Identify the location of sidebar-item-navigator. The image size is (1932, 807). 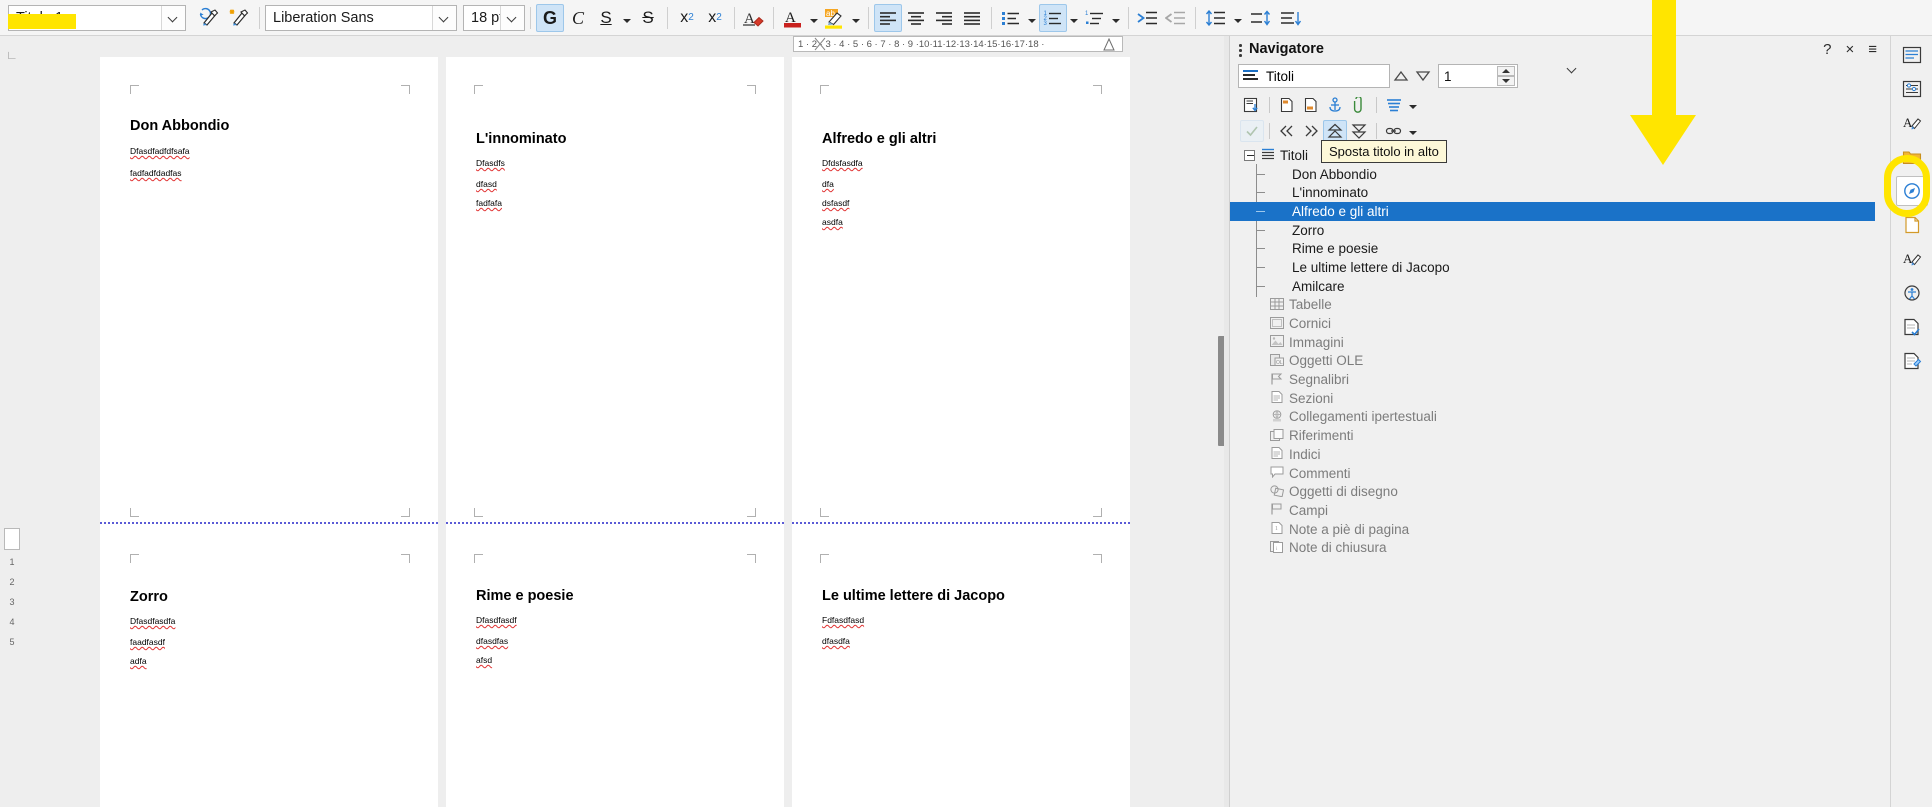
(1911, 191).